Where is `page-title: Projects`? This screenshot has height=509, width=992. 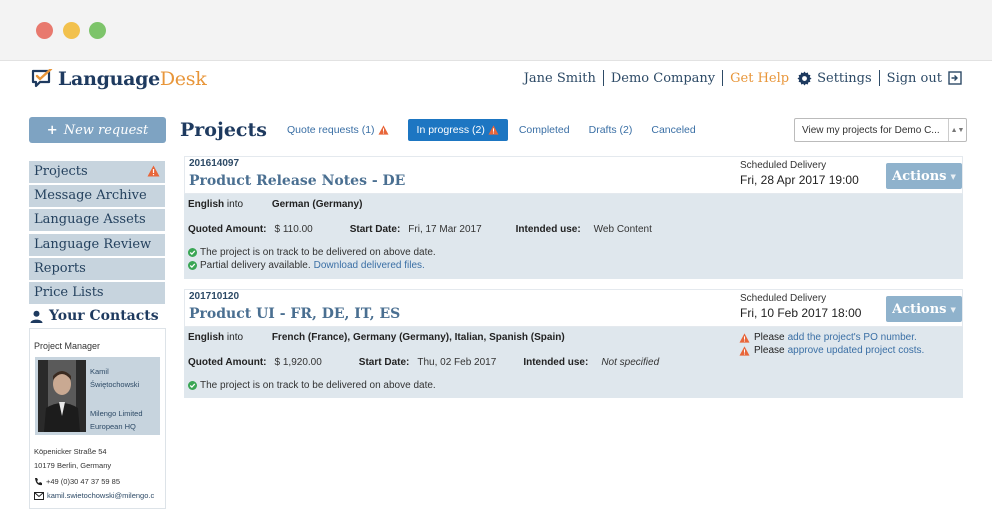 page-title: Projects is located at coordinates (223, 130).